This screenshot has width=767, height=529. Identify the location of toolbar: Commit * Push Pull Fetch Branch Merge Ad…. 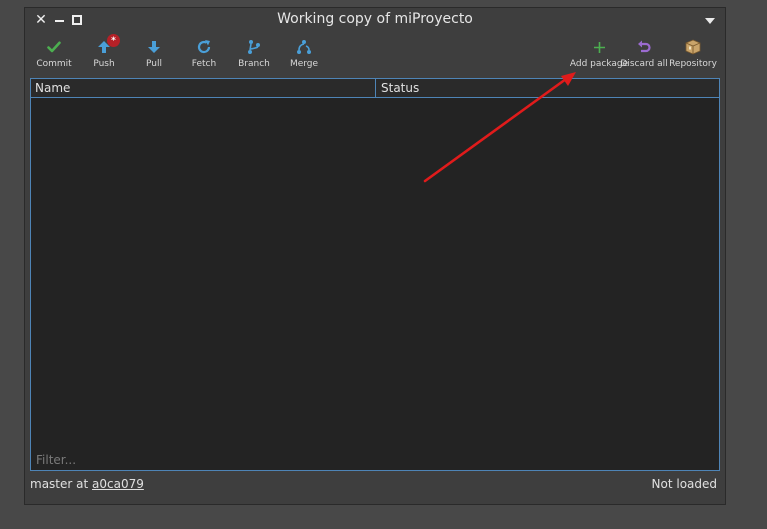
(375, 55).